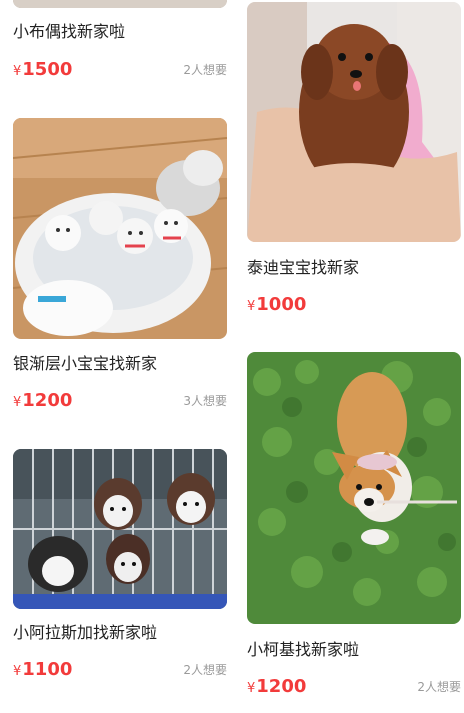 The image size is (464, 713). Describe the element at coordinates (120, 529) in the screenshot. I see `alaskan-puppies-photo` at that location.